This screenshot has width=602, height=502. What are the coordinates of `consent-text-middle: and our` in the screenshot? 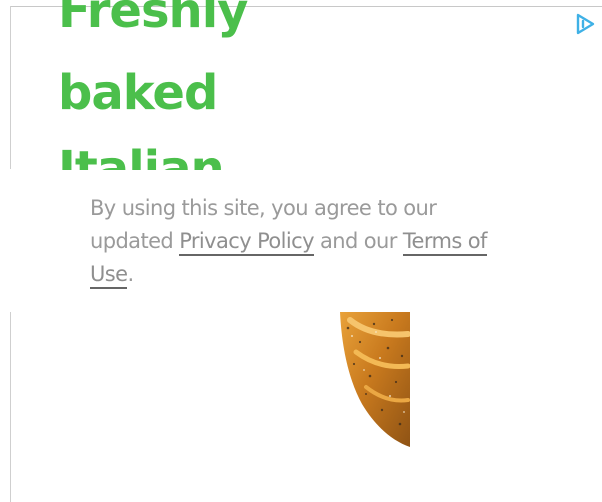 It's located at (358, 241).